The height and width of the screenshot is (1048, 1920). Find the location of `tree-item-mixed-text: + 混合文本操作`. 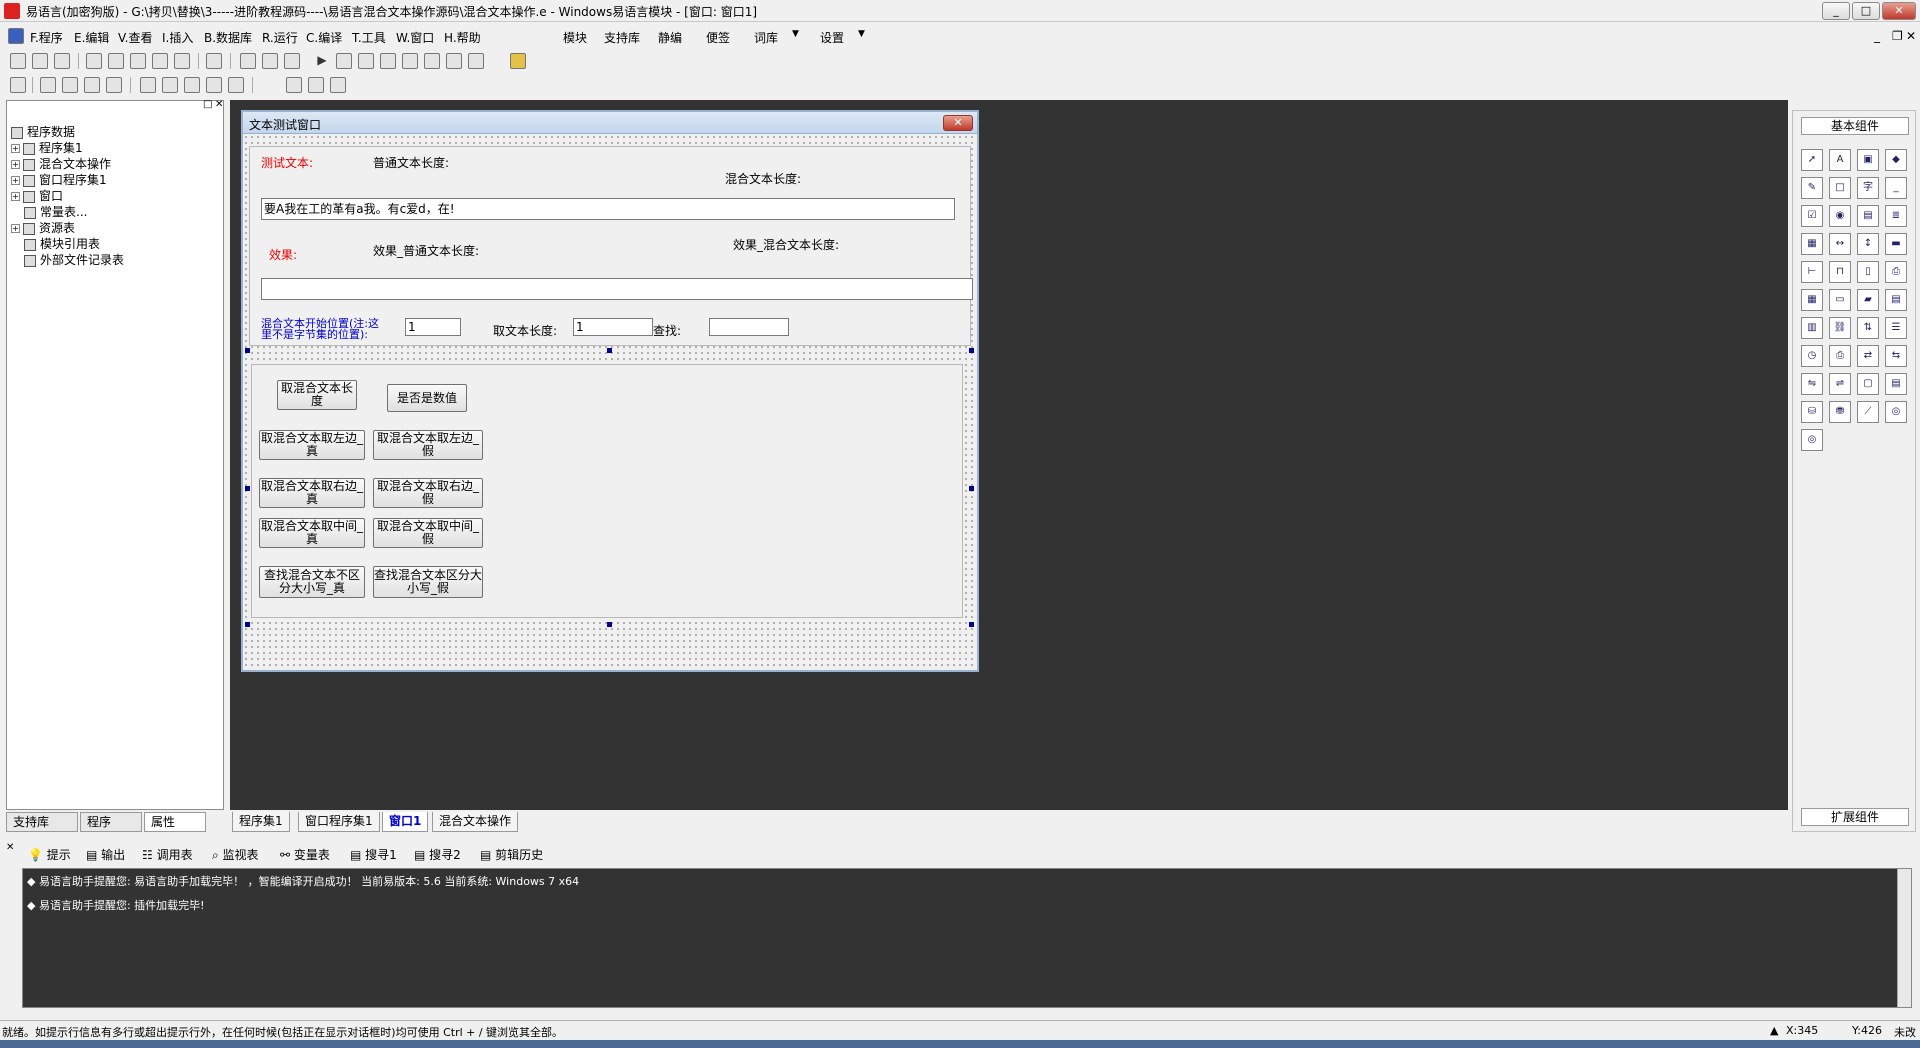

tree-item-mixed-text: + 混合文本操作 is located at coordinates (61, 163).